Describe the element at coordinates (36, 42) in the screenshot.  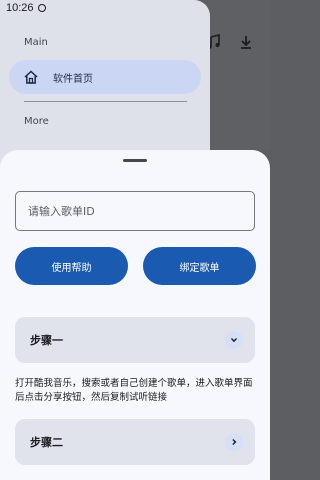
I see `drawer-section-main: Main` at that location.